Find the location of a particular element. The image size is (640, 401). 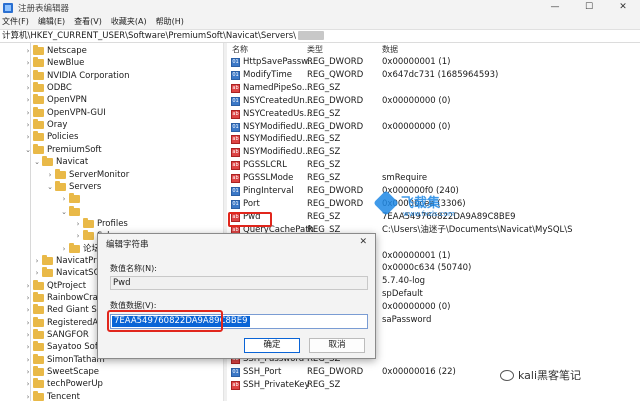

cancel-button: 取消 is located at coordinates (337, 345).